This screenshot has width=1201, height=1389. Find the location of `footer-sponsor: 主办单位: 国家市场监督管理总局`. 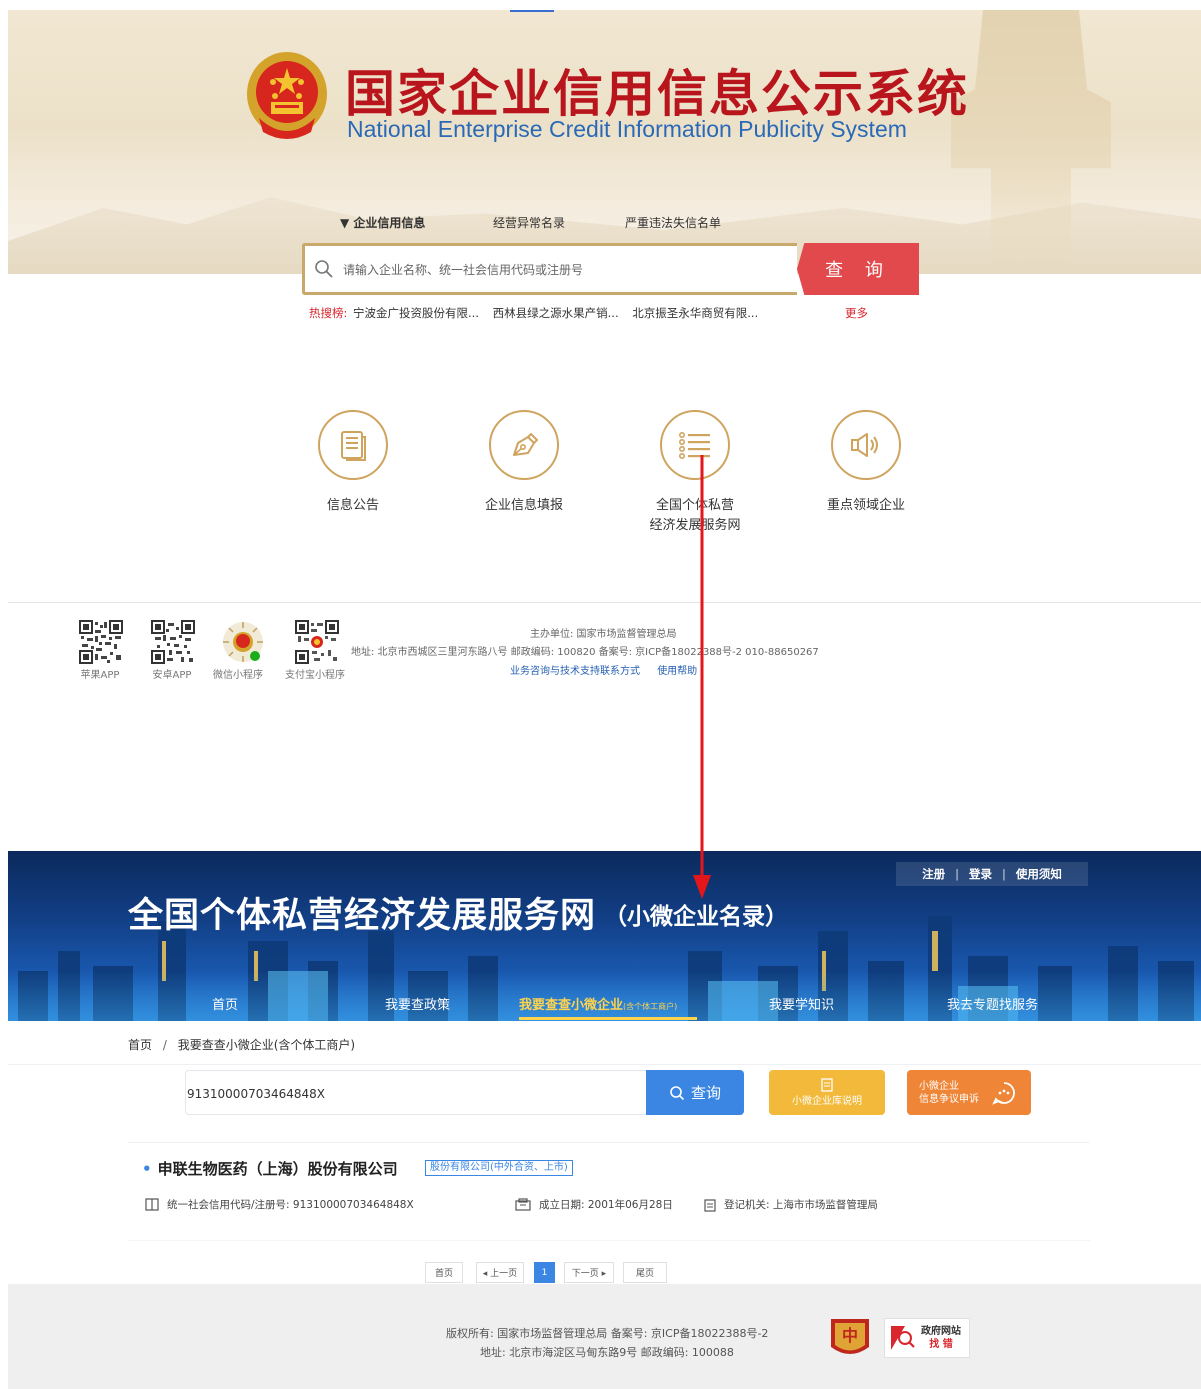

footer-sponsor: 主办单位: 国家市场监督管理总局 is located at coordinates (603, 634).